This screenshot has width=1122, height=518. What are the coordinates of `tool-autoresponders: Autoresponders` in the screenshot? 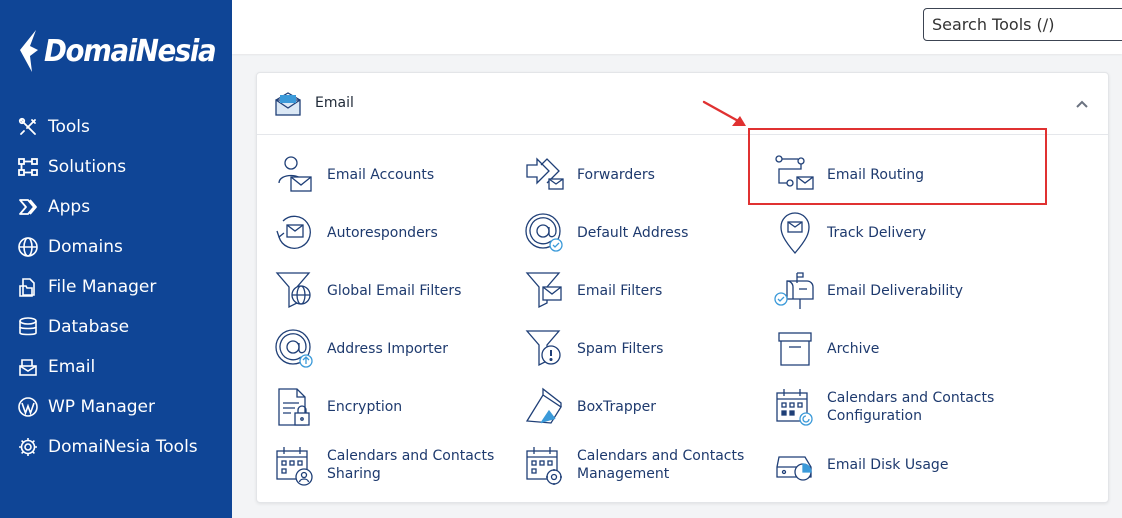 It's located at (393, 233).